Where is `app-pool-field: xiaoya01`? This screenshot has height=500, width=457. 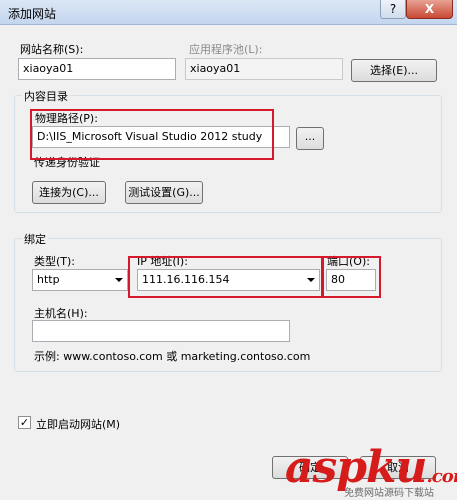
app-pool-field: xiaoya01 is located at coordinates (264, 69).